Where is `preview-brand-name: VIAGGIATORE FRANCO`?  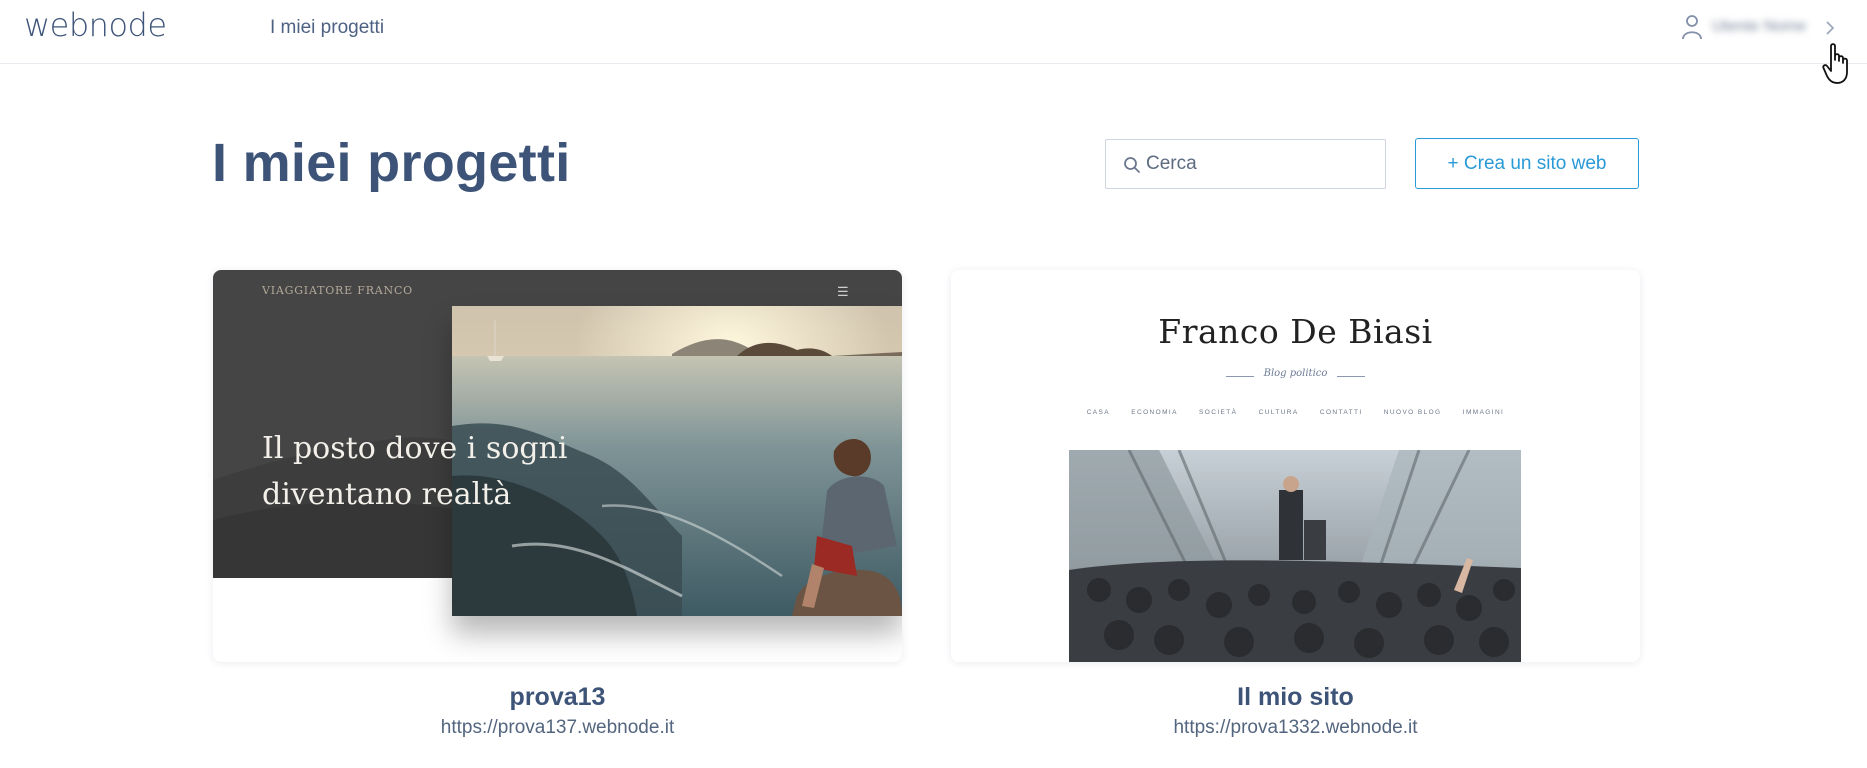
preview-brand-name: VIAGGIATORE FRANCO is located at coordinates (337, 290).